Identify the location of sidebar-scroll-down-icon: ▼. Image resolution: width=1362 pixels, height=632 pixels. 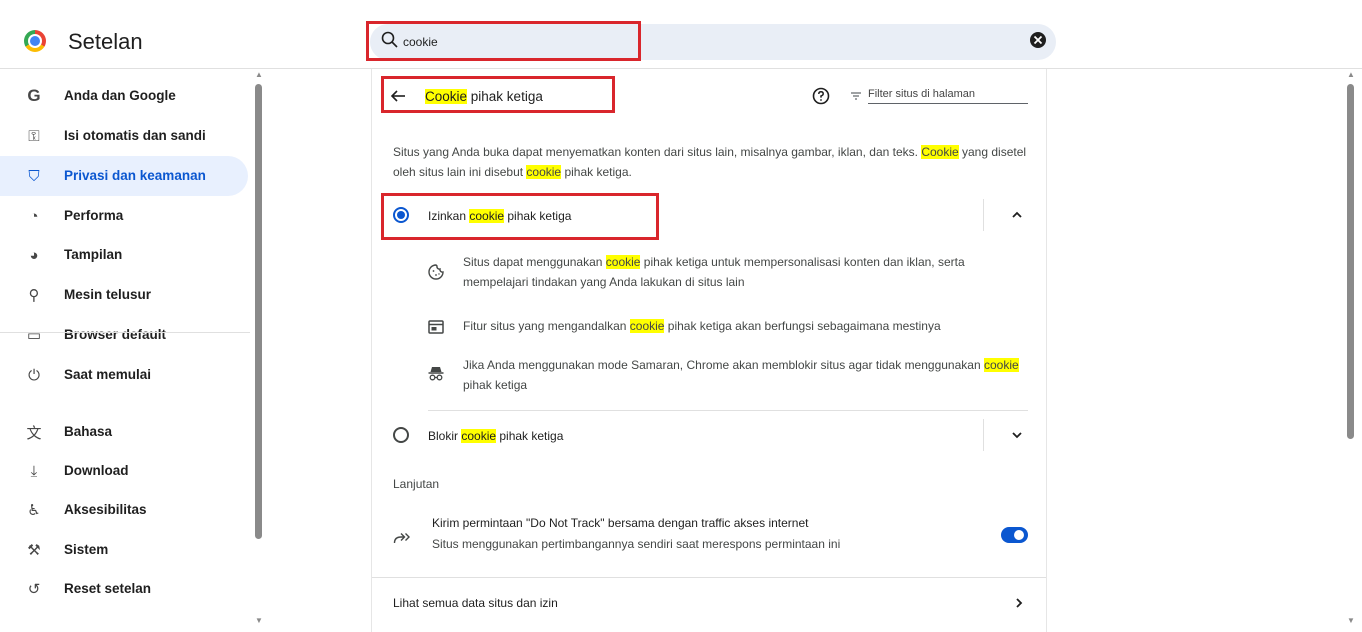
(259, 620).